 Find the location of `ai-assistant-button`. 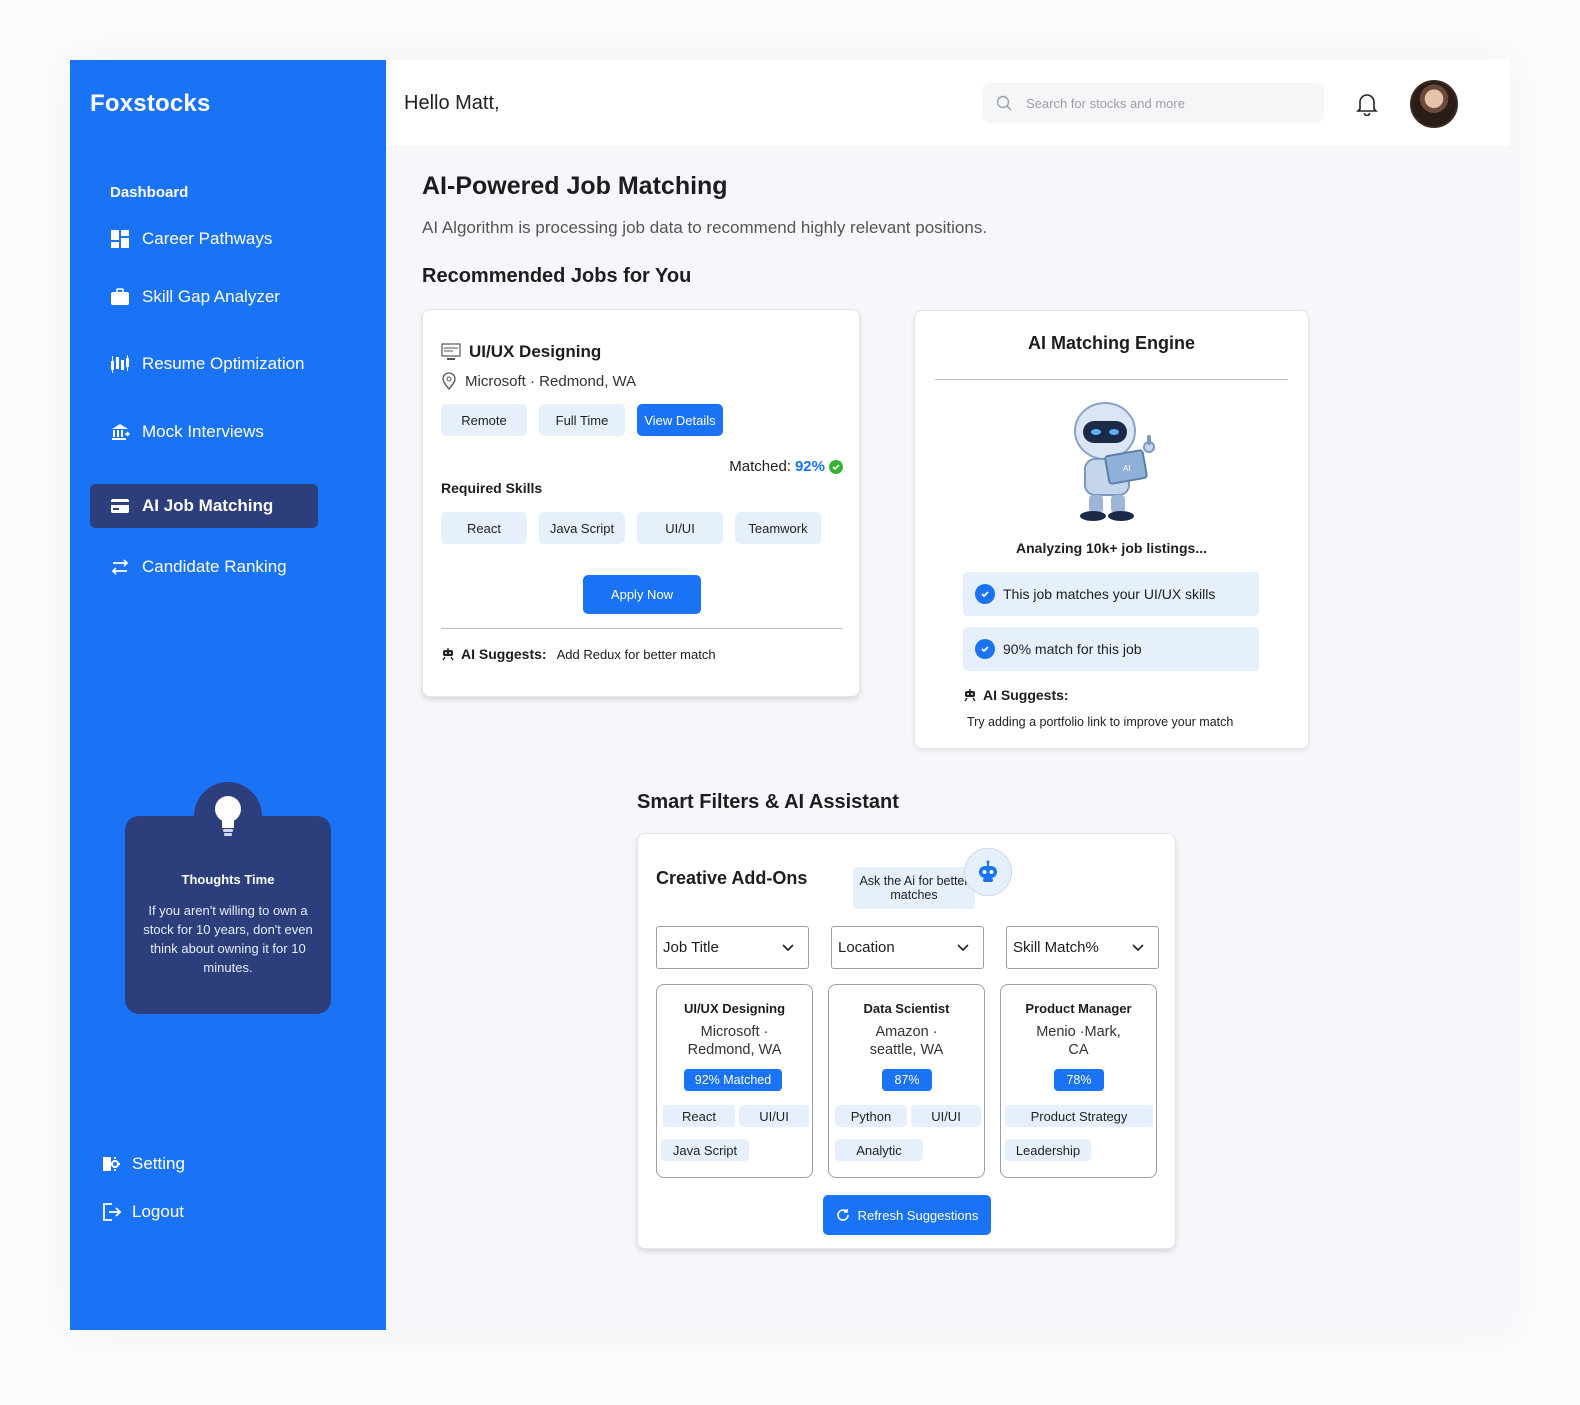

ai-assistant-button is located at coordinates (988, 872).